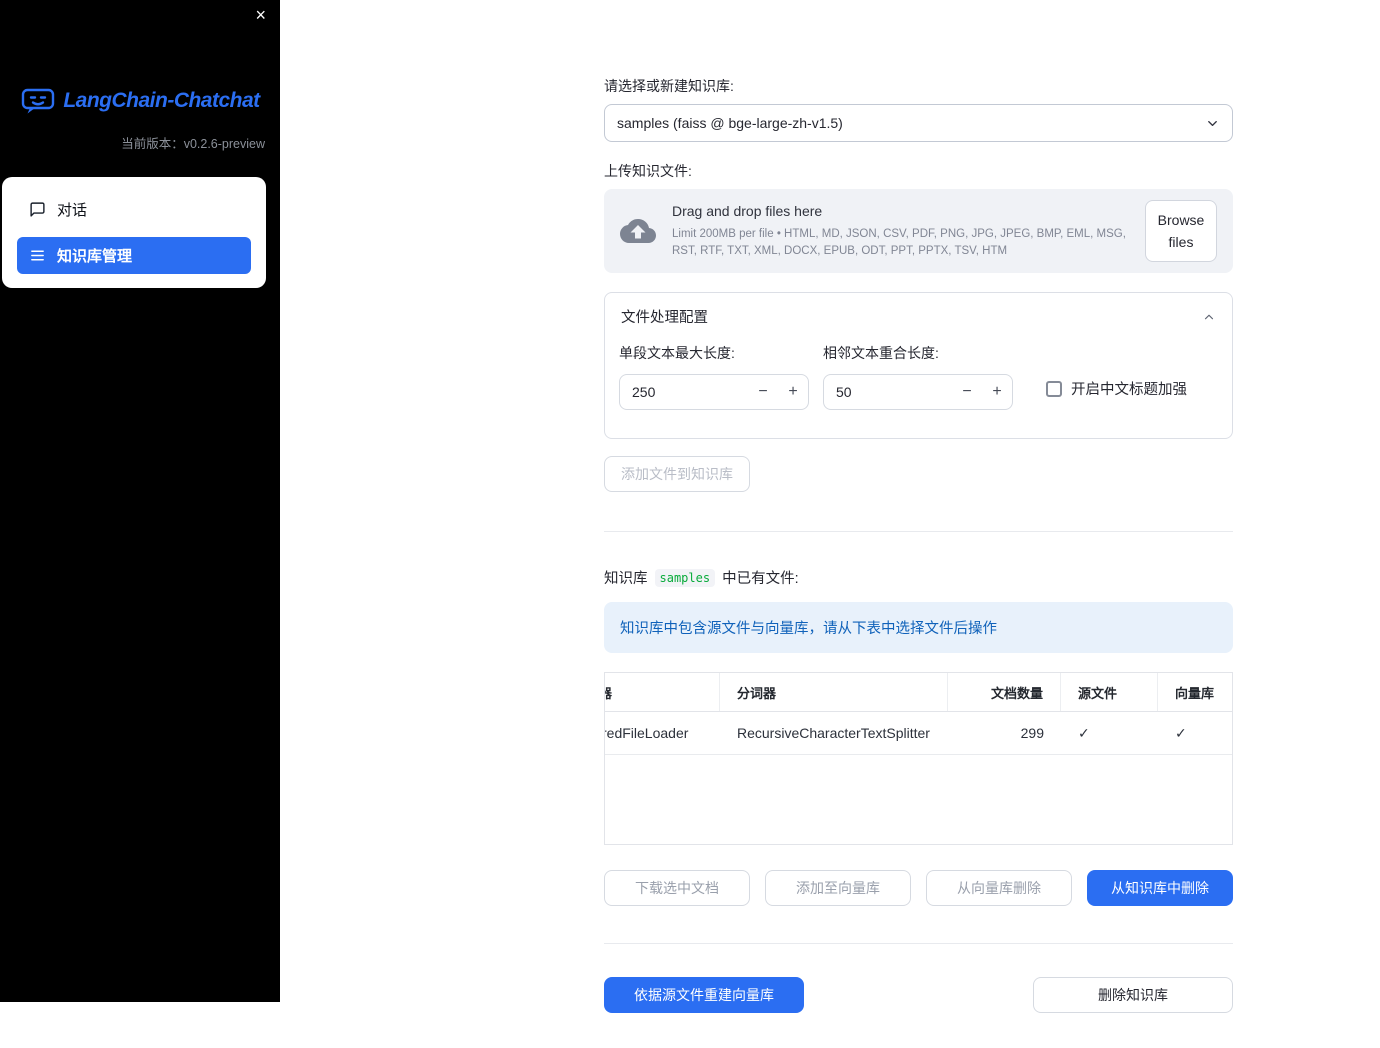 The height and width of the screenshot is (1048, 1380). What do you see at coordinates (833, 733) in the screenshot?
I see `cell-splitter: RecursiveCharacterTextSplitter` at bounding box center [833, 733].